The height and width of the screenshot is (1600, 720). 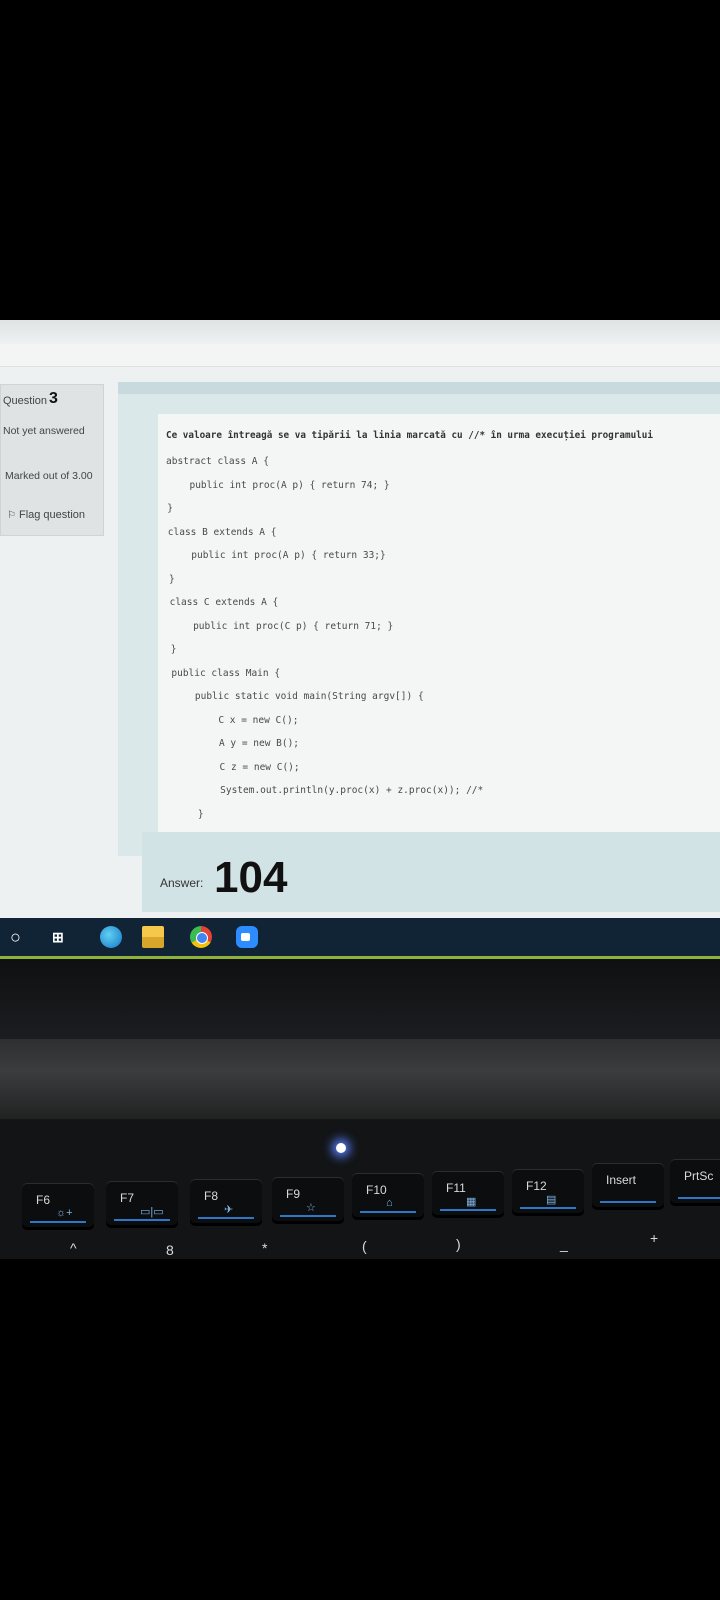 What do you see at coordinates (364, 1246) in the screenshot?
I see `key-number-row-glyph: (` at bounding box center [364, 1246].